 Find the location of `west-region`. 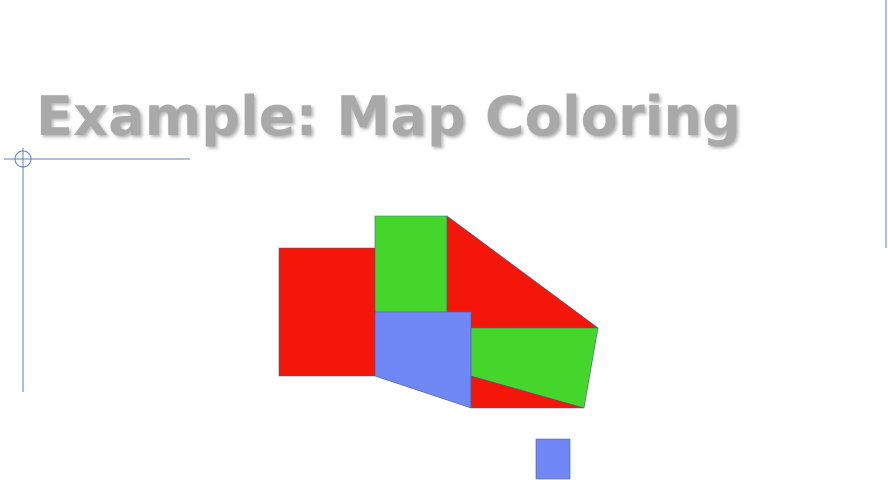

west-region is located at coordinates (327, 312).